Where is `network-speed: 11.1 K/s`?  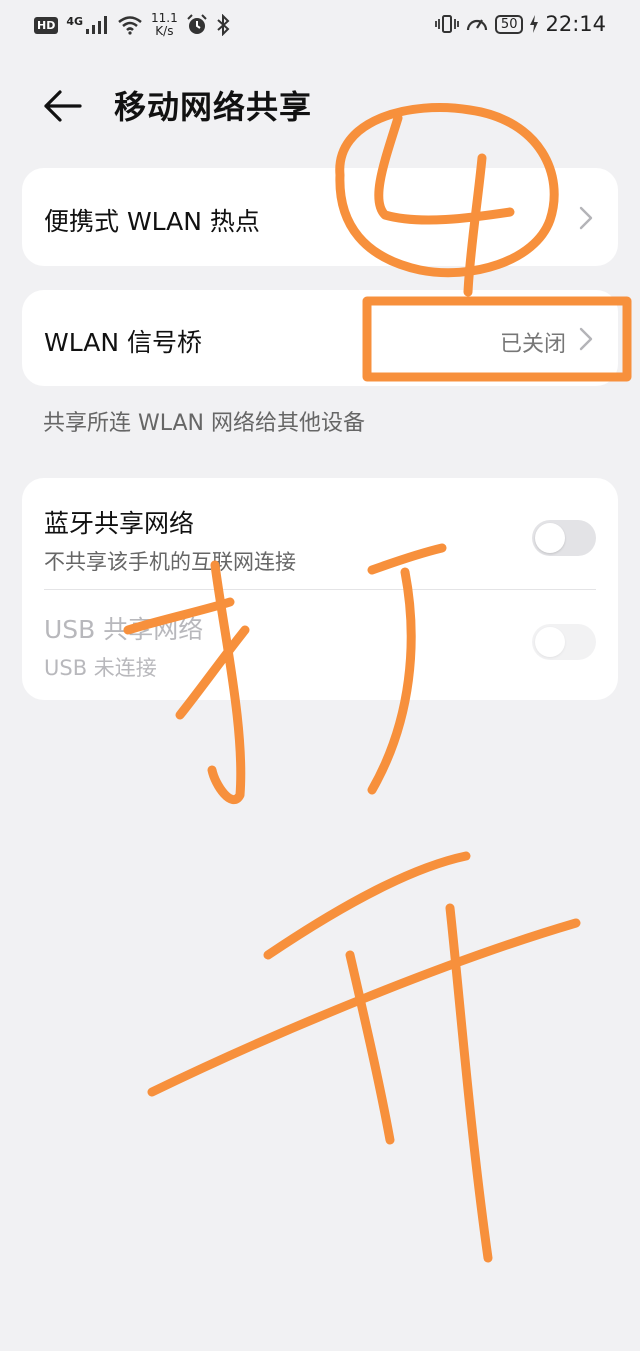
network-speed: 11.1 K/s is located at coordinates (164, 25).